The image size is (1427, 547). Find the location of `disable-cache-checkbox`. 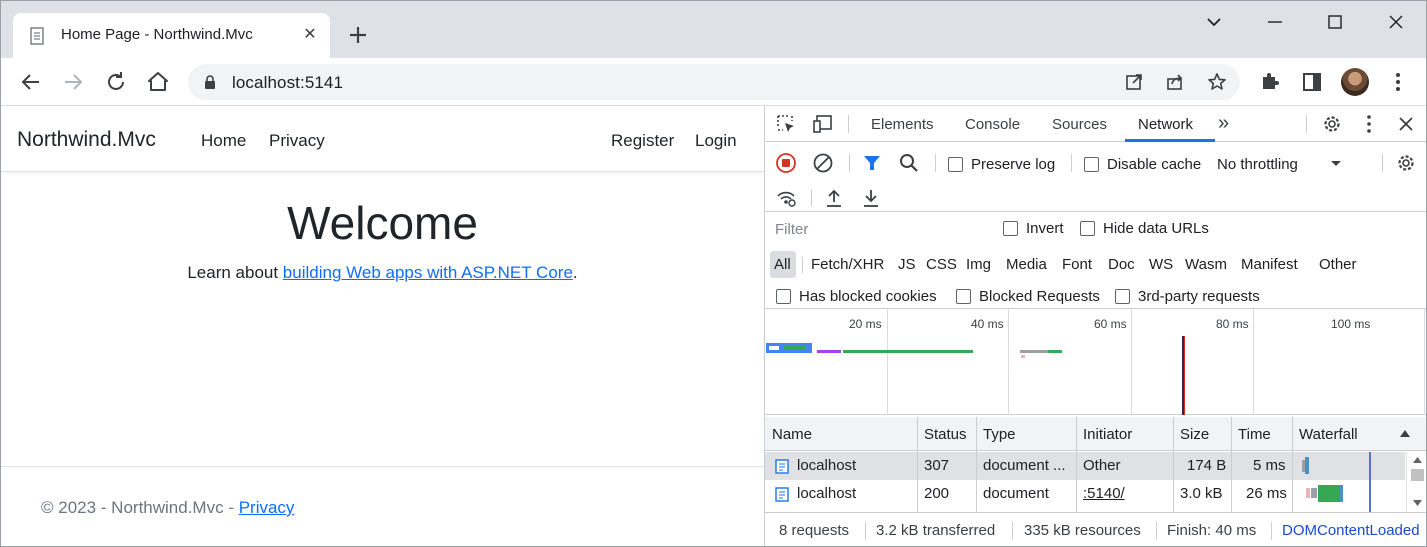

disable-cache-checkbox is located at coordinates (1091, 164).